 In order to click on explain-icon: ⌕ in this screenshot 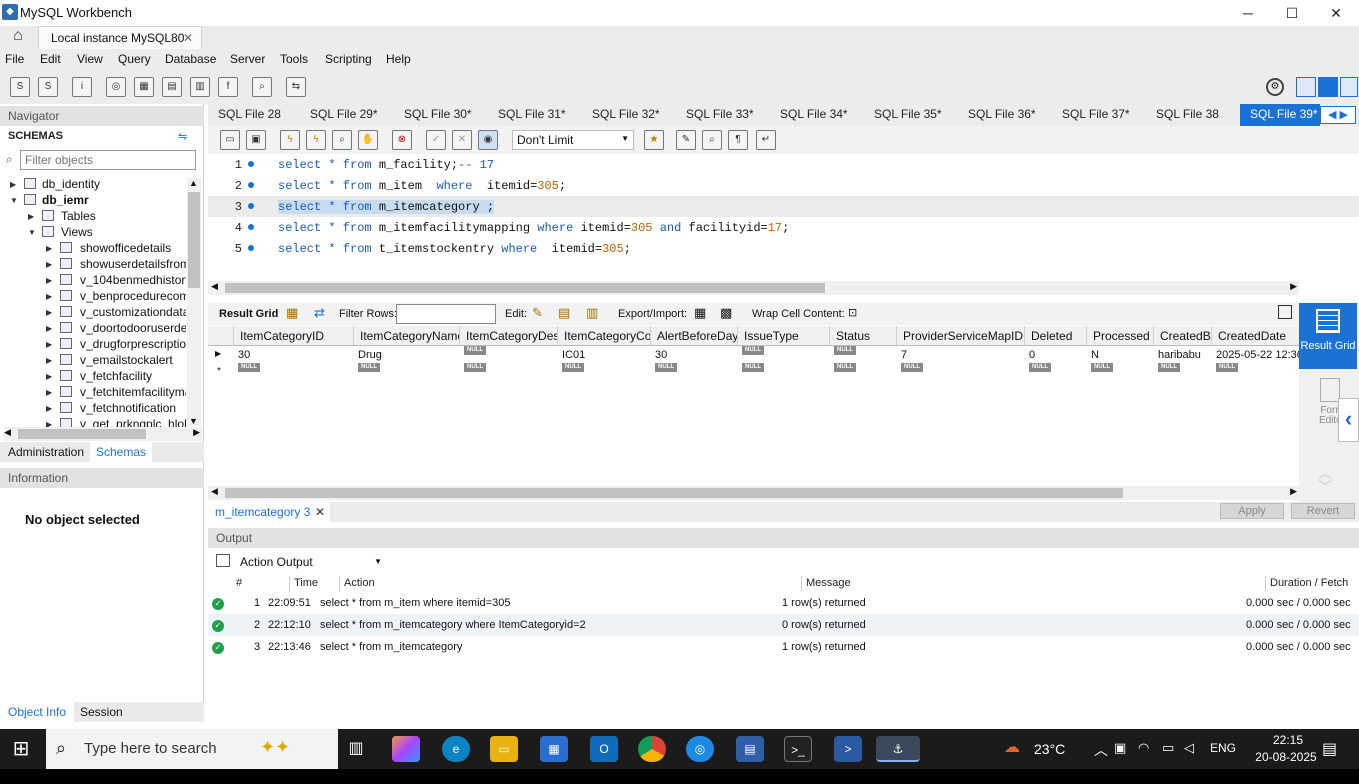, I will do `click(342, 140)`.